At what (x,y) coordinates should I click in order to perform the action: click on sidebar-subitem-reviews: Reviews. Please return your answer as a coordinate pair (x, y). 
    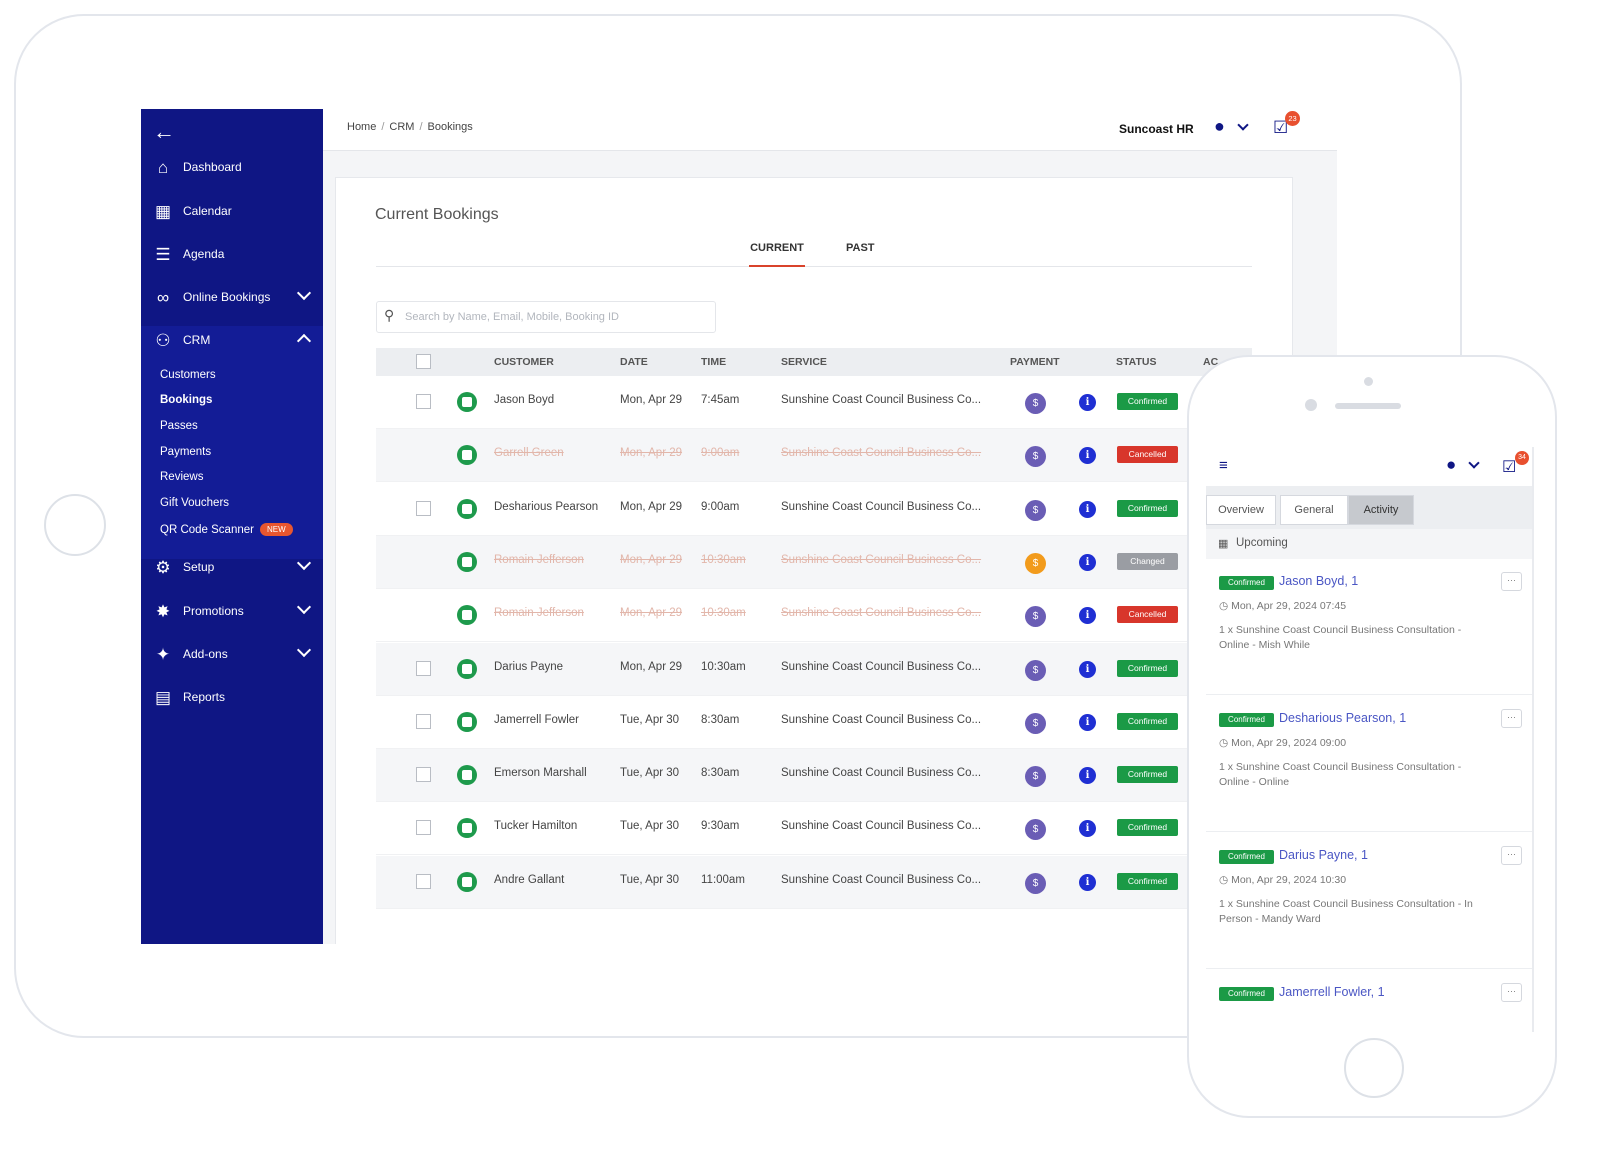
    Looking at the image, I should click on (181, 477).